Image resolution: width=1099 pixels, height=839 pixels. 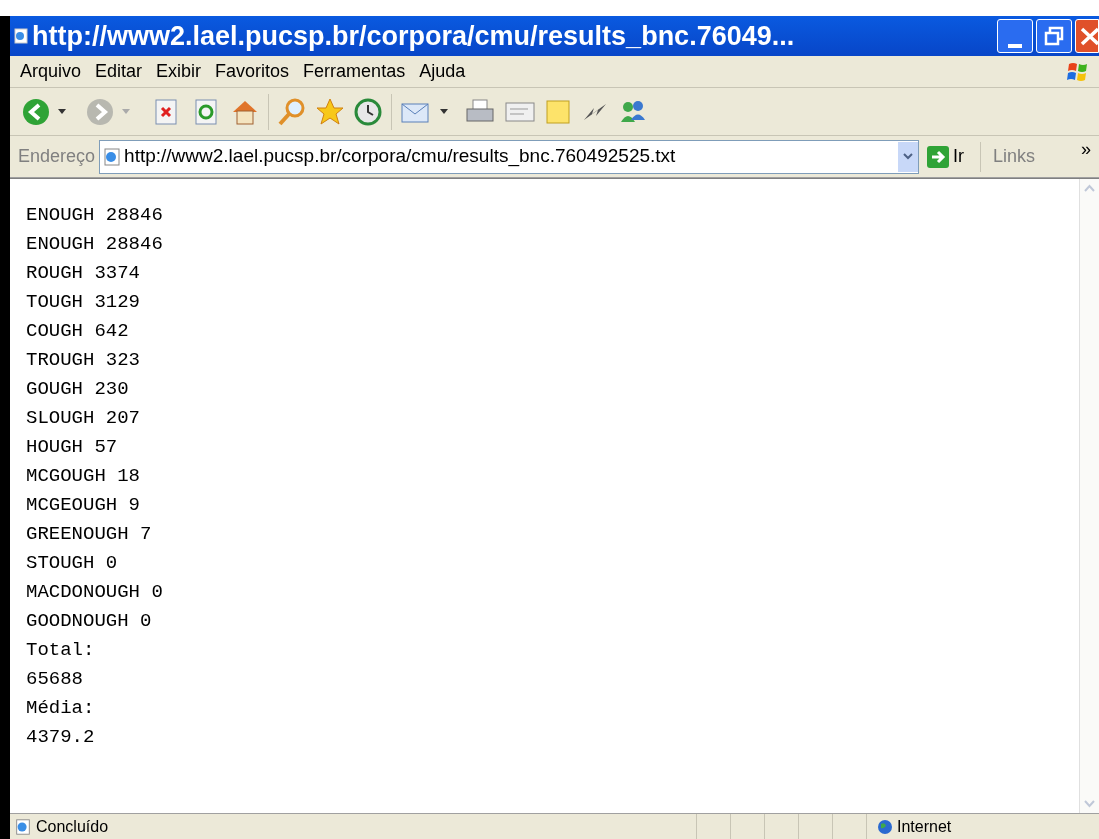 I want to click on menu-item: Ajuda, so click(x=442, y=71).